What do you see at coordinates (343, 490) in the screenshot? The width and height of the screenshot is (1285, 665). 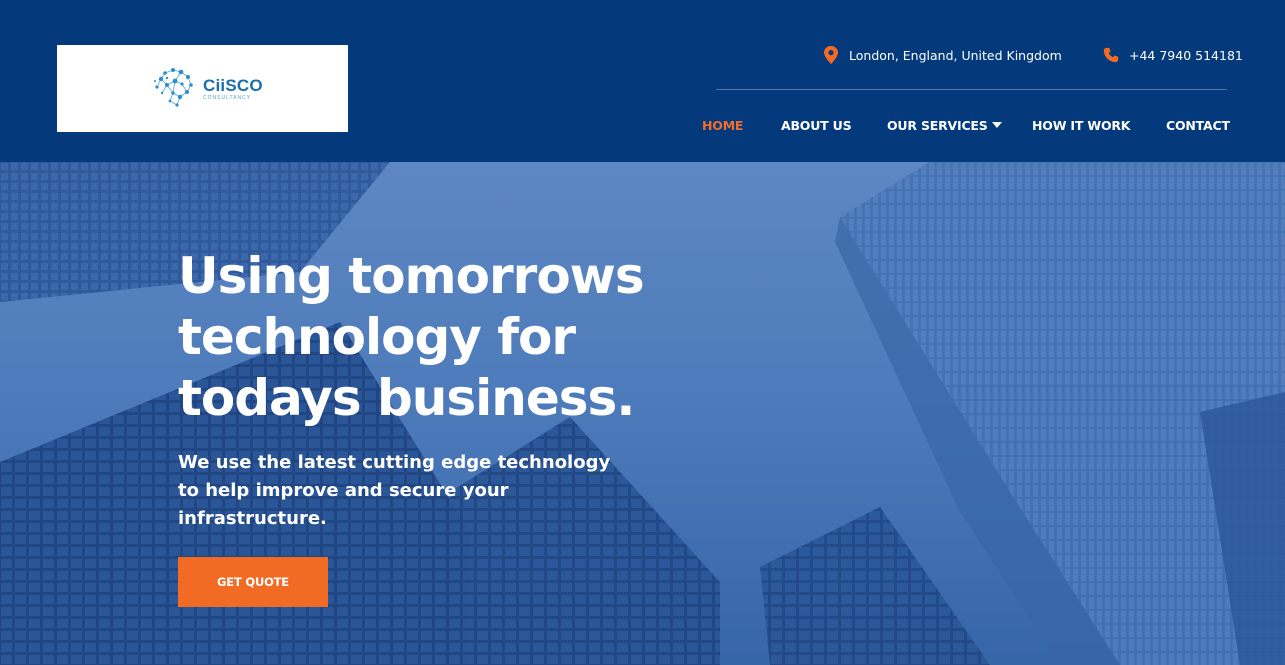 I see `subline-line: to help improve and secure your` at bounding box center [343, 490].